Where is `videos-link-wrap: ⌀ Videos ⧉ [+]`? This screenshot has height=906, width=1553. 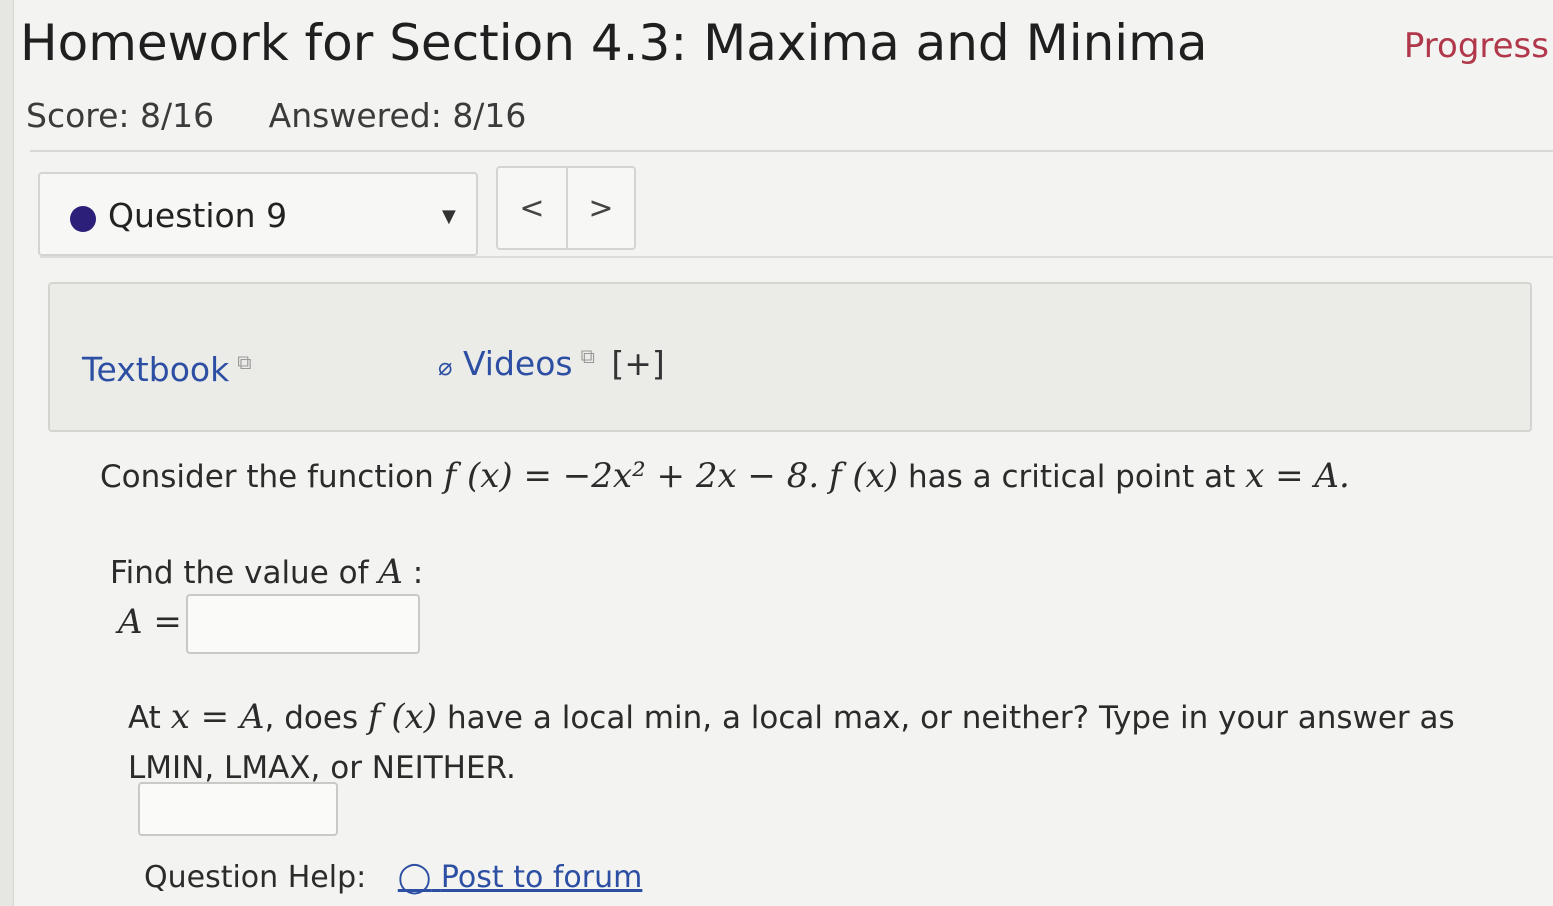 videos-link-wrap: ⌀ Videos ⧉ [+] is located at coordinates (551, 363).